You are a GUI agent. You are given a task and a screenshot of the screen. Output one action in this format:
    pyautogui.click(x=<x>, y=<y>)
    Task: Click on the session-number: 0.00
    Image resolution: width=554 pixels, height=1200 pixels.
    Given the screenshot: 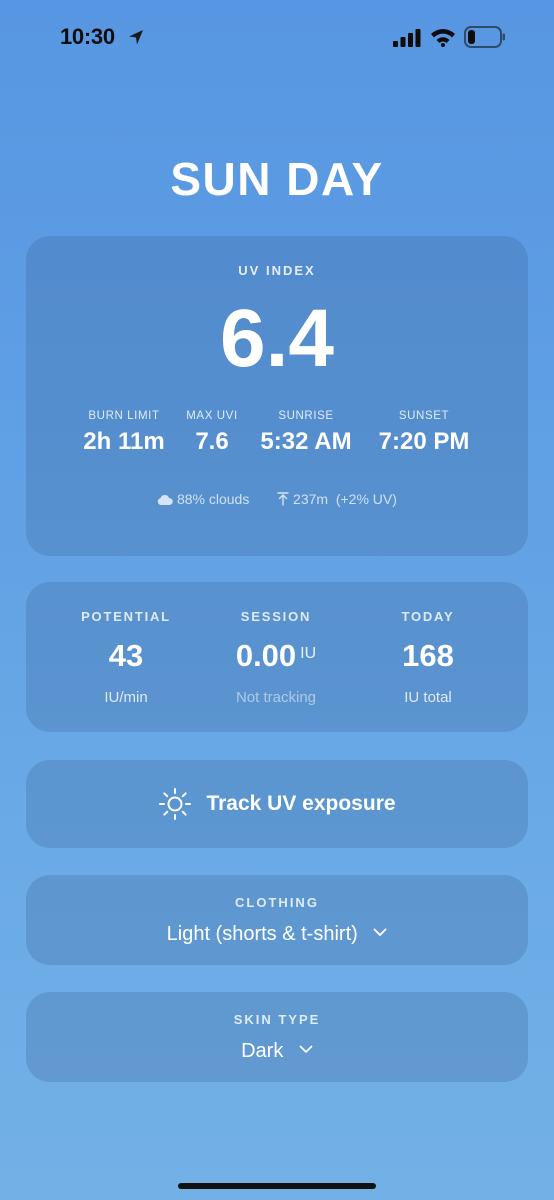 What is the action you would take?
    pyautogui.click(x=266, y=655)
    